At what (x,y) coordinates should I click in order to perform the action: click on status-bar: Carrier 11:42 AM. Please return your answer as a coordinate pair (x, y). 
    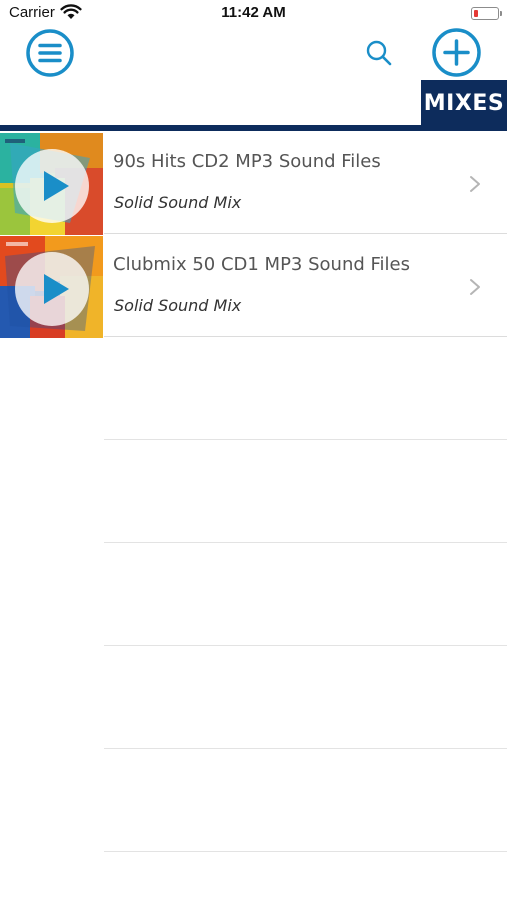
    Looking at the image, I should click on (253, 13).